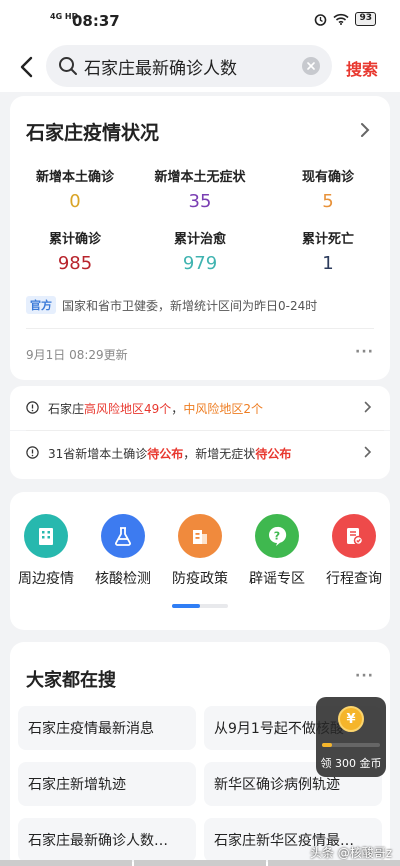 The width and height of the screenshot is (400, 866). I want to click on question-icon: ?, so click(277, 536).